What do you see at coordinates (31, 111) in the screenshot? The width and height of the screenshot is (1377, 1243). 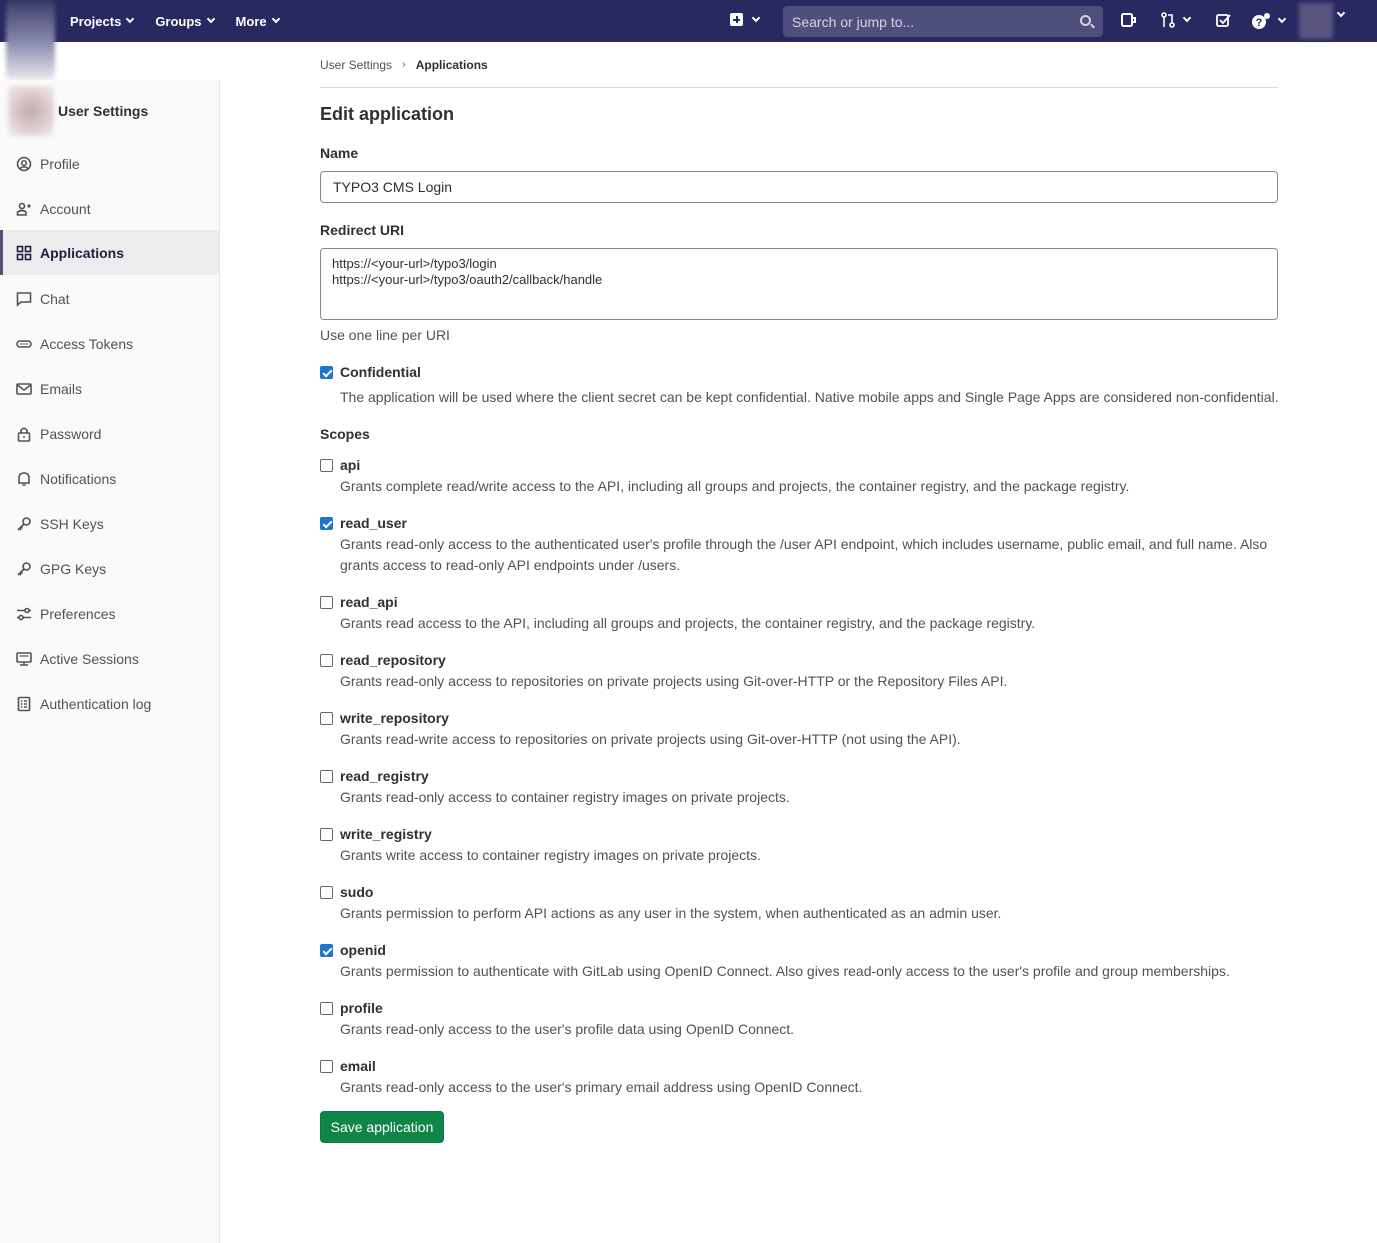 I see `sidebar-avatar` at bounding box center [31, 111].